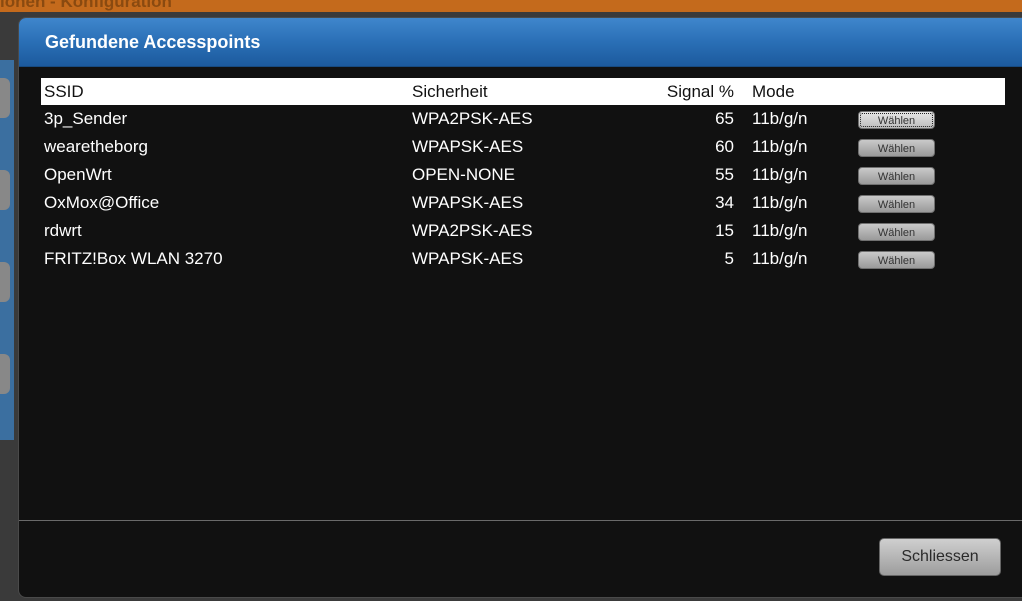  I want to click on cell-ssid: OxMox@Office, so click(102, 202).